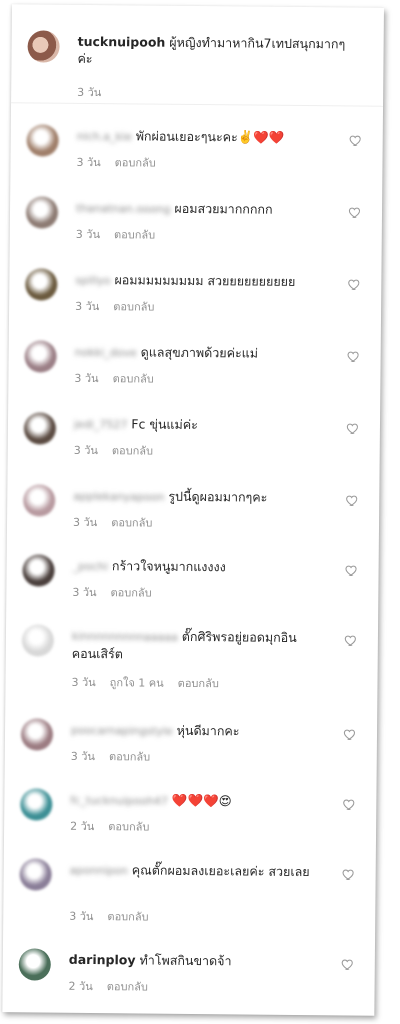  I want to click on comment-username: kinnnnnnnnnaaaaa, so click(125, 637).